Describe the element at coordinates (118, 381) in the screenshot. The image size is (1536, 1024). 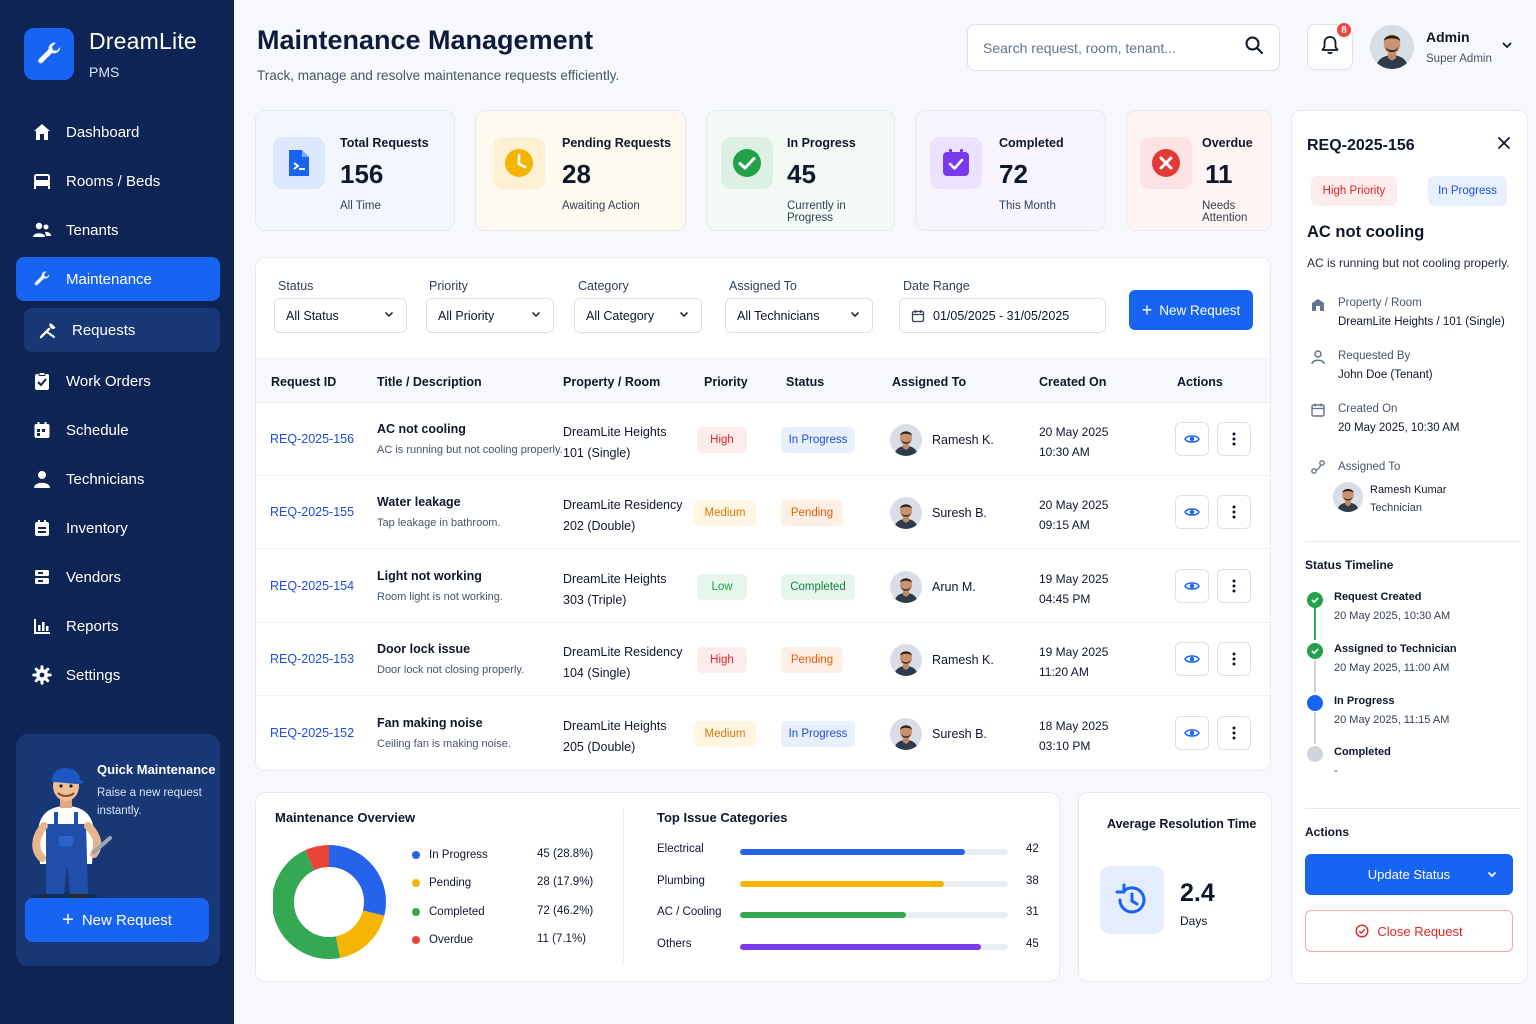
I see `sidebar-item-work-orders: Work Orders` at that location.